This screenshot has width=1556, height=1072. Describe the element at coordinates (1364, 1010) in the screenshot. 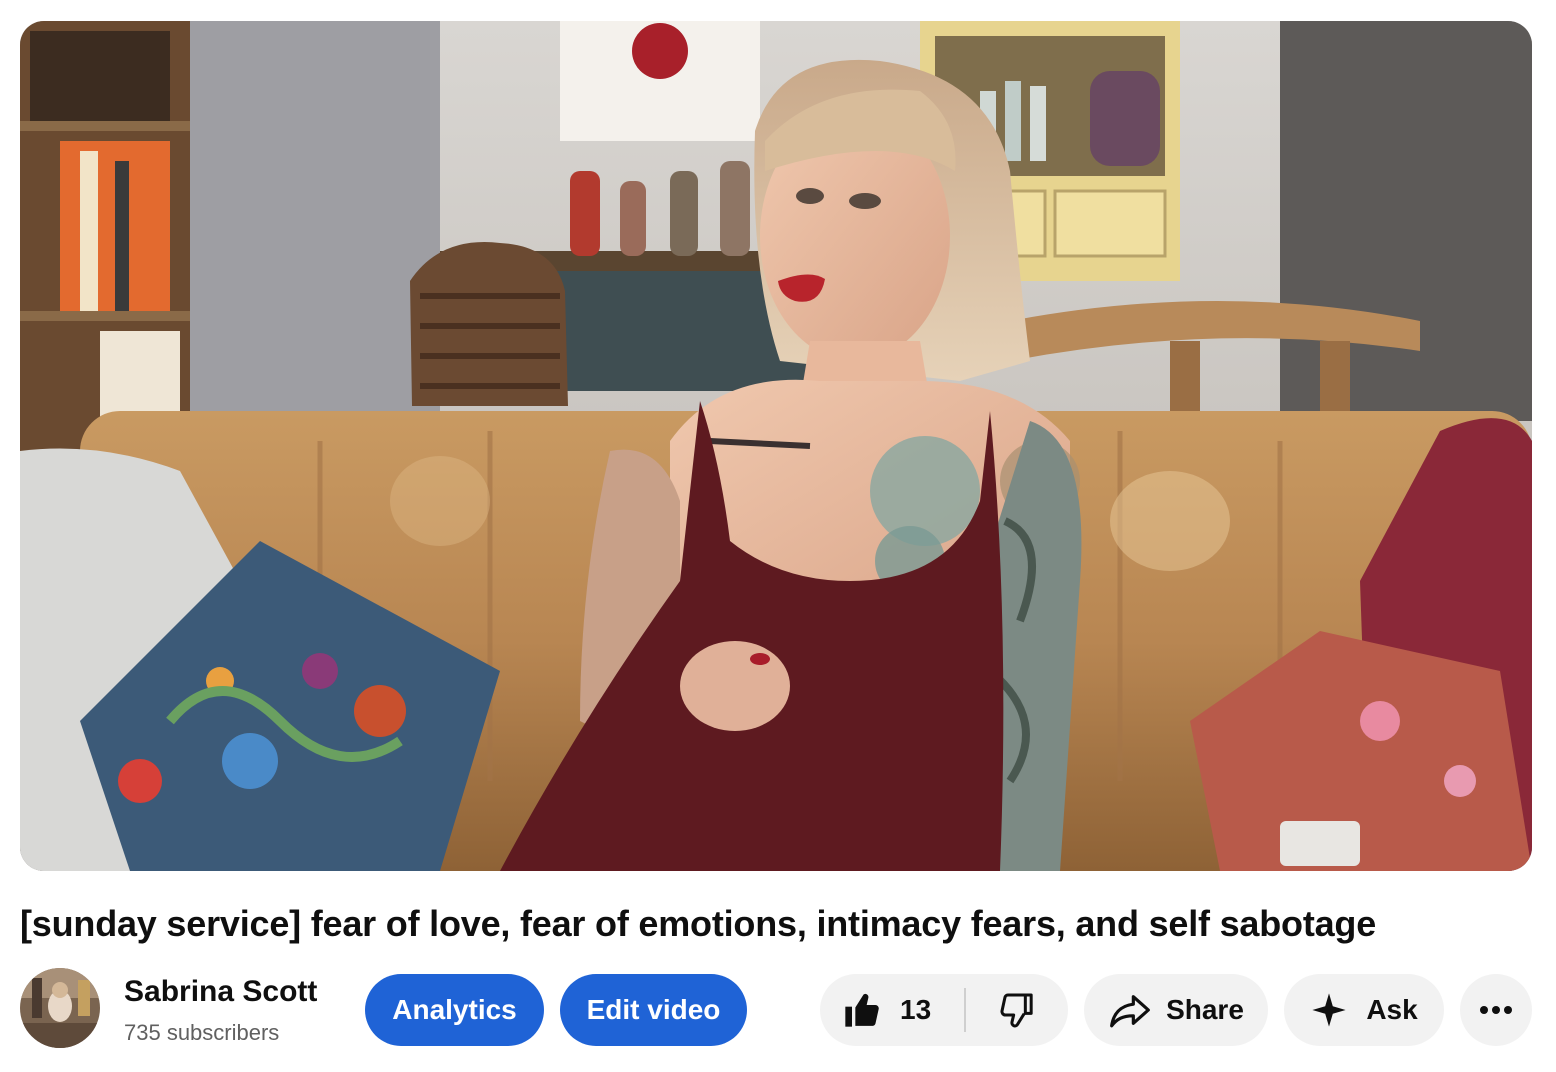

I see `ask-button: Ask` at that location.